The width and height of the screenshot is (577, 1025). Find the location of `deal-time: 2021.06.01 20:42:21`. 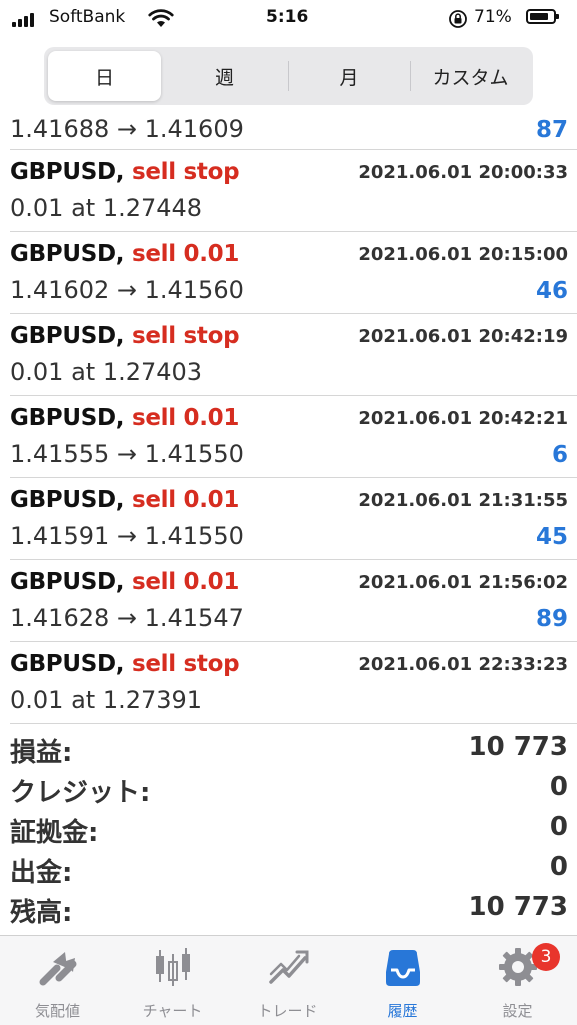

deal-time: 2021.06.01 20:42:21 is located at coordinates (463, 418).